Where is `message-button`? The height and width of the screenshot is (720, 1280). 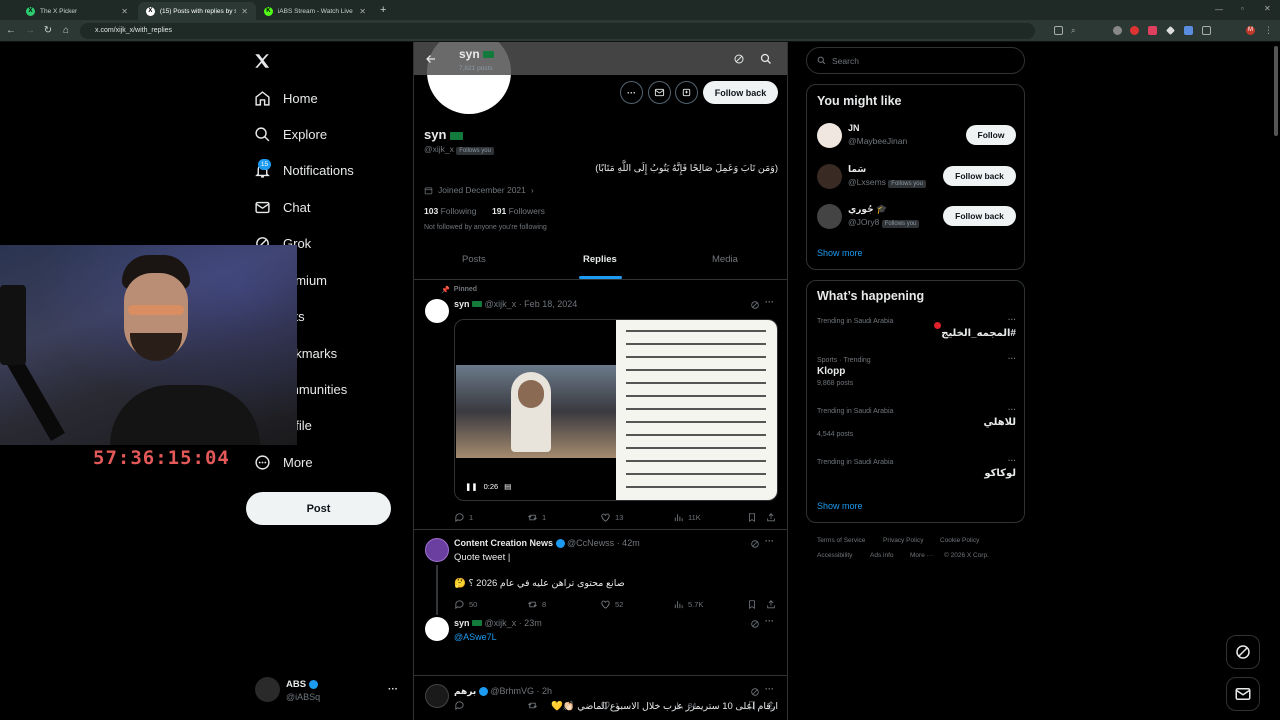 message-button is located at coordinates (659, 92).